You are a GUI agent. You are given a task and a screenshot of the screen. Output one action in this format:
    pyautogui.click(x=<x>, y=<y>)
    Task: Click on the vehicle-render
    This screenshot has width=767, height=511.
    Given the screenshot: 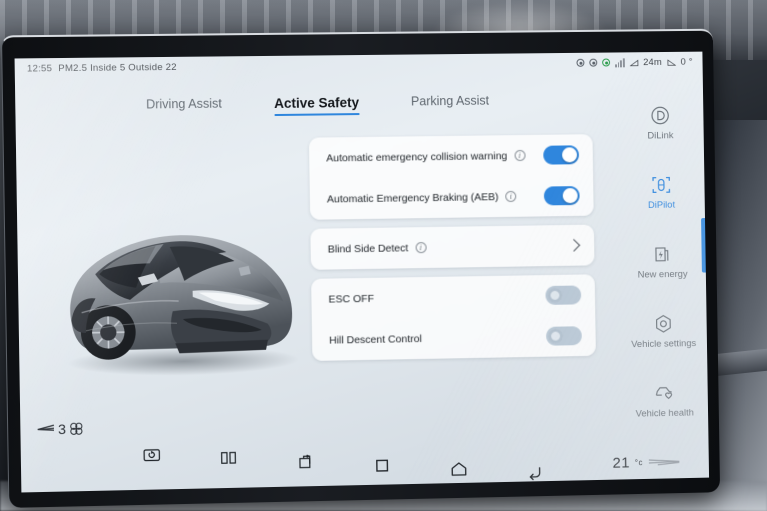 What is the action you would take?
    pyautogui.click(x=181, y=291)
    